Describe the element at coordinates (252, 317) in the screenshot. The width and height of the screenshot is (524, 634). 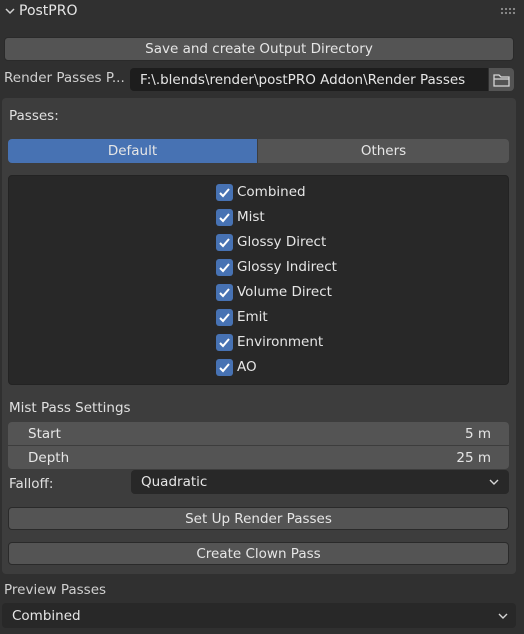
I see `checkbox-label: Emit` at that location.